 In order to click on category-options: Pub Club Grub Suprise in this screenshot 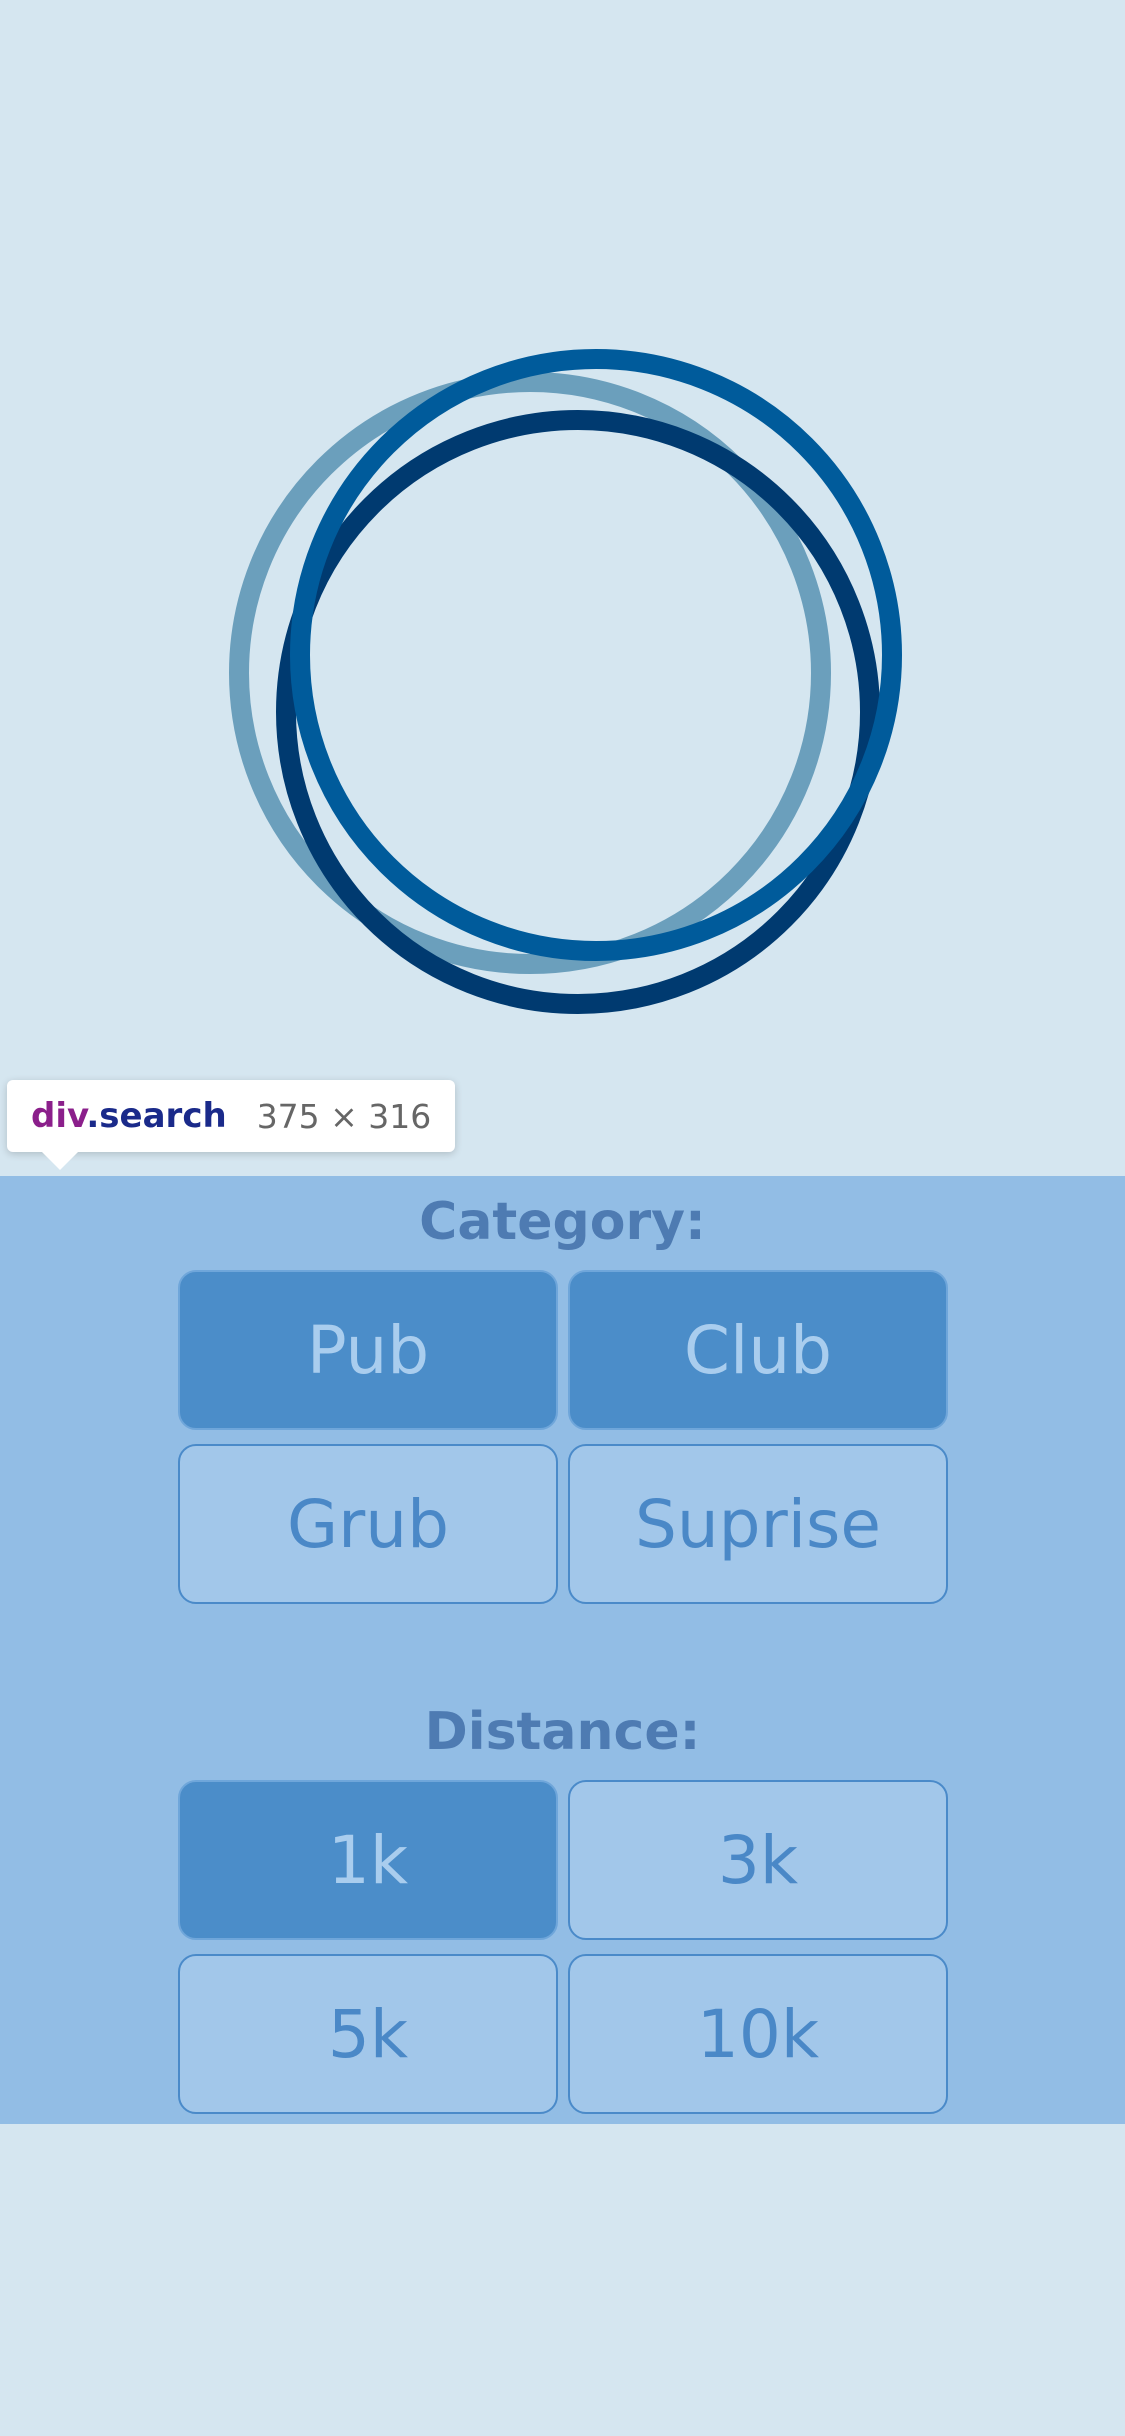, I will do `click(564, 1437)`.